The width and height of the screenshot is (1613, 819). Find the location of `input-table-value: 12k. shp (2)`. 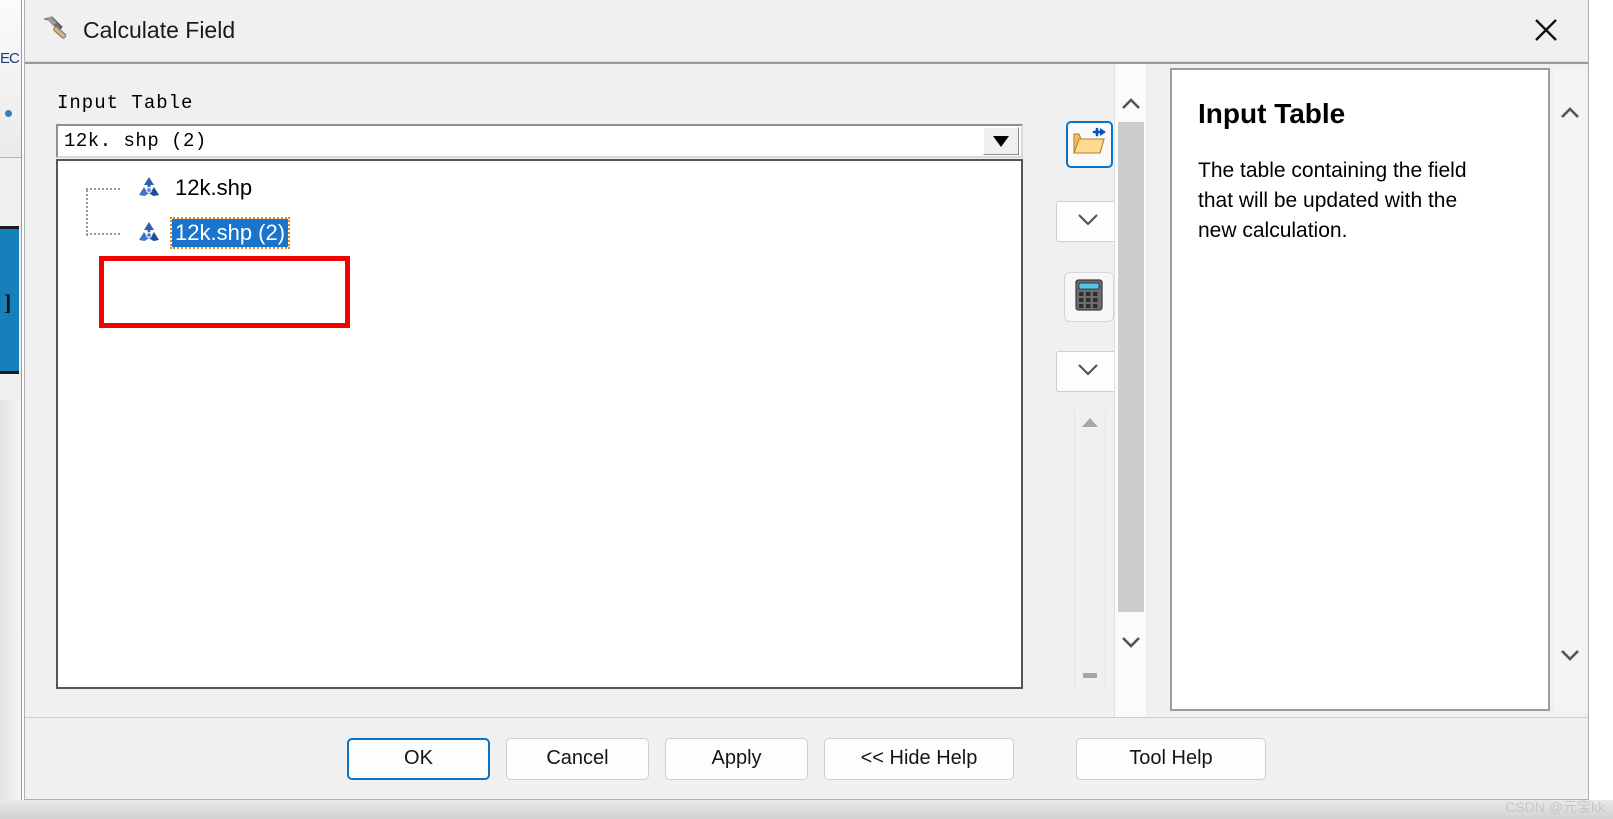

input-table-value: 12k. shp (2) is located at coordinates (135, 141).